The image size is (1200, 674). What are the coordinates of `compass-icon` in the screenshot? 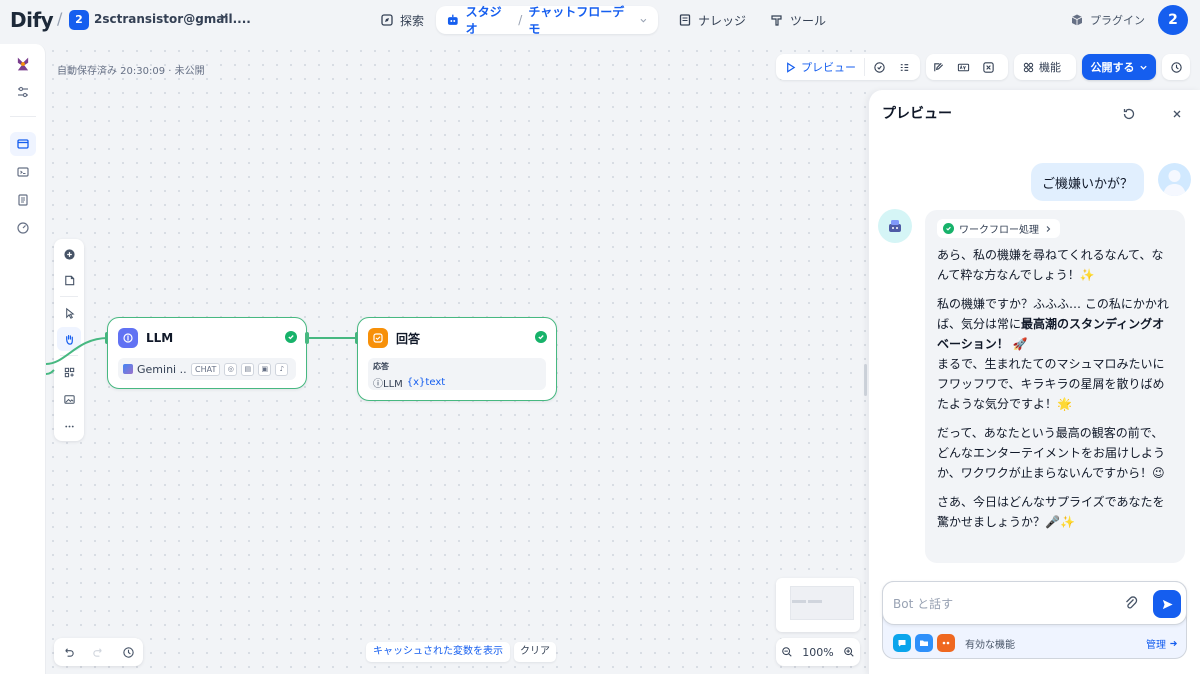 It's located at (387, 20).